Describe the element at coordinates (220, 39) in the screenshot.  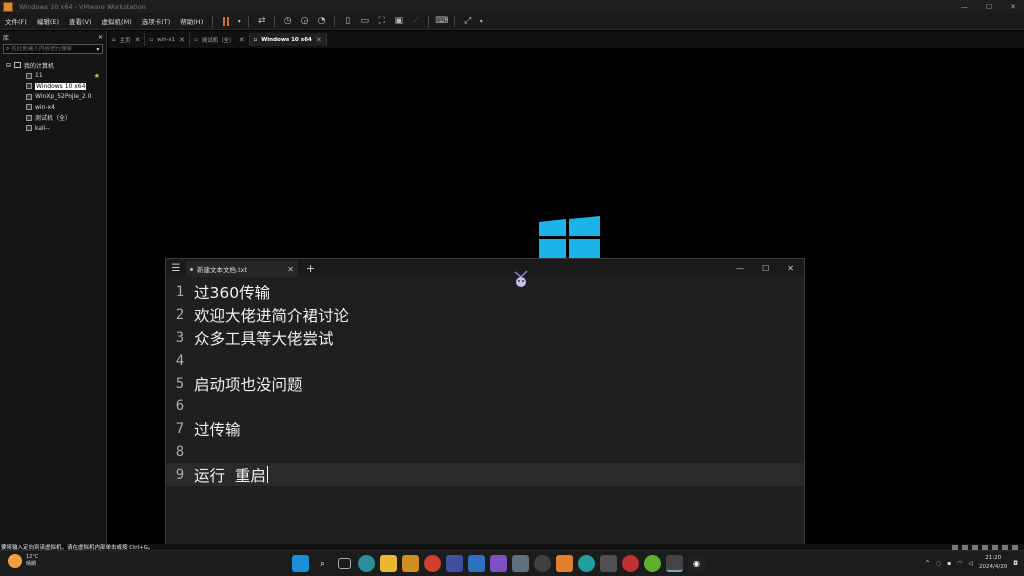
I see `tab-testvm: ▫ 测试机（全） ✕` at that location.